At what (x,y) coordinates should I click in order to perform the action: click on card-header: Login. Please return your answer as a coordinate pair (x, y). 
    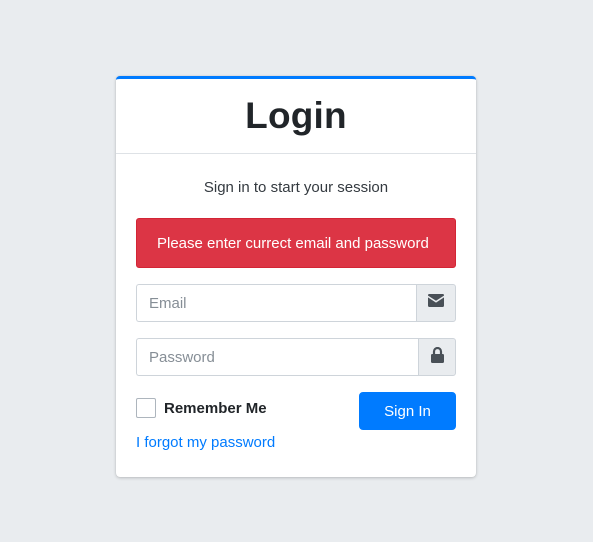
    Looking at the image, I should click on (296, 116).